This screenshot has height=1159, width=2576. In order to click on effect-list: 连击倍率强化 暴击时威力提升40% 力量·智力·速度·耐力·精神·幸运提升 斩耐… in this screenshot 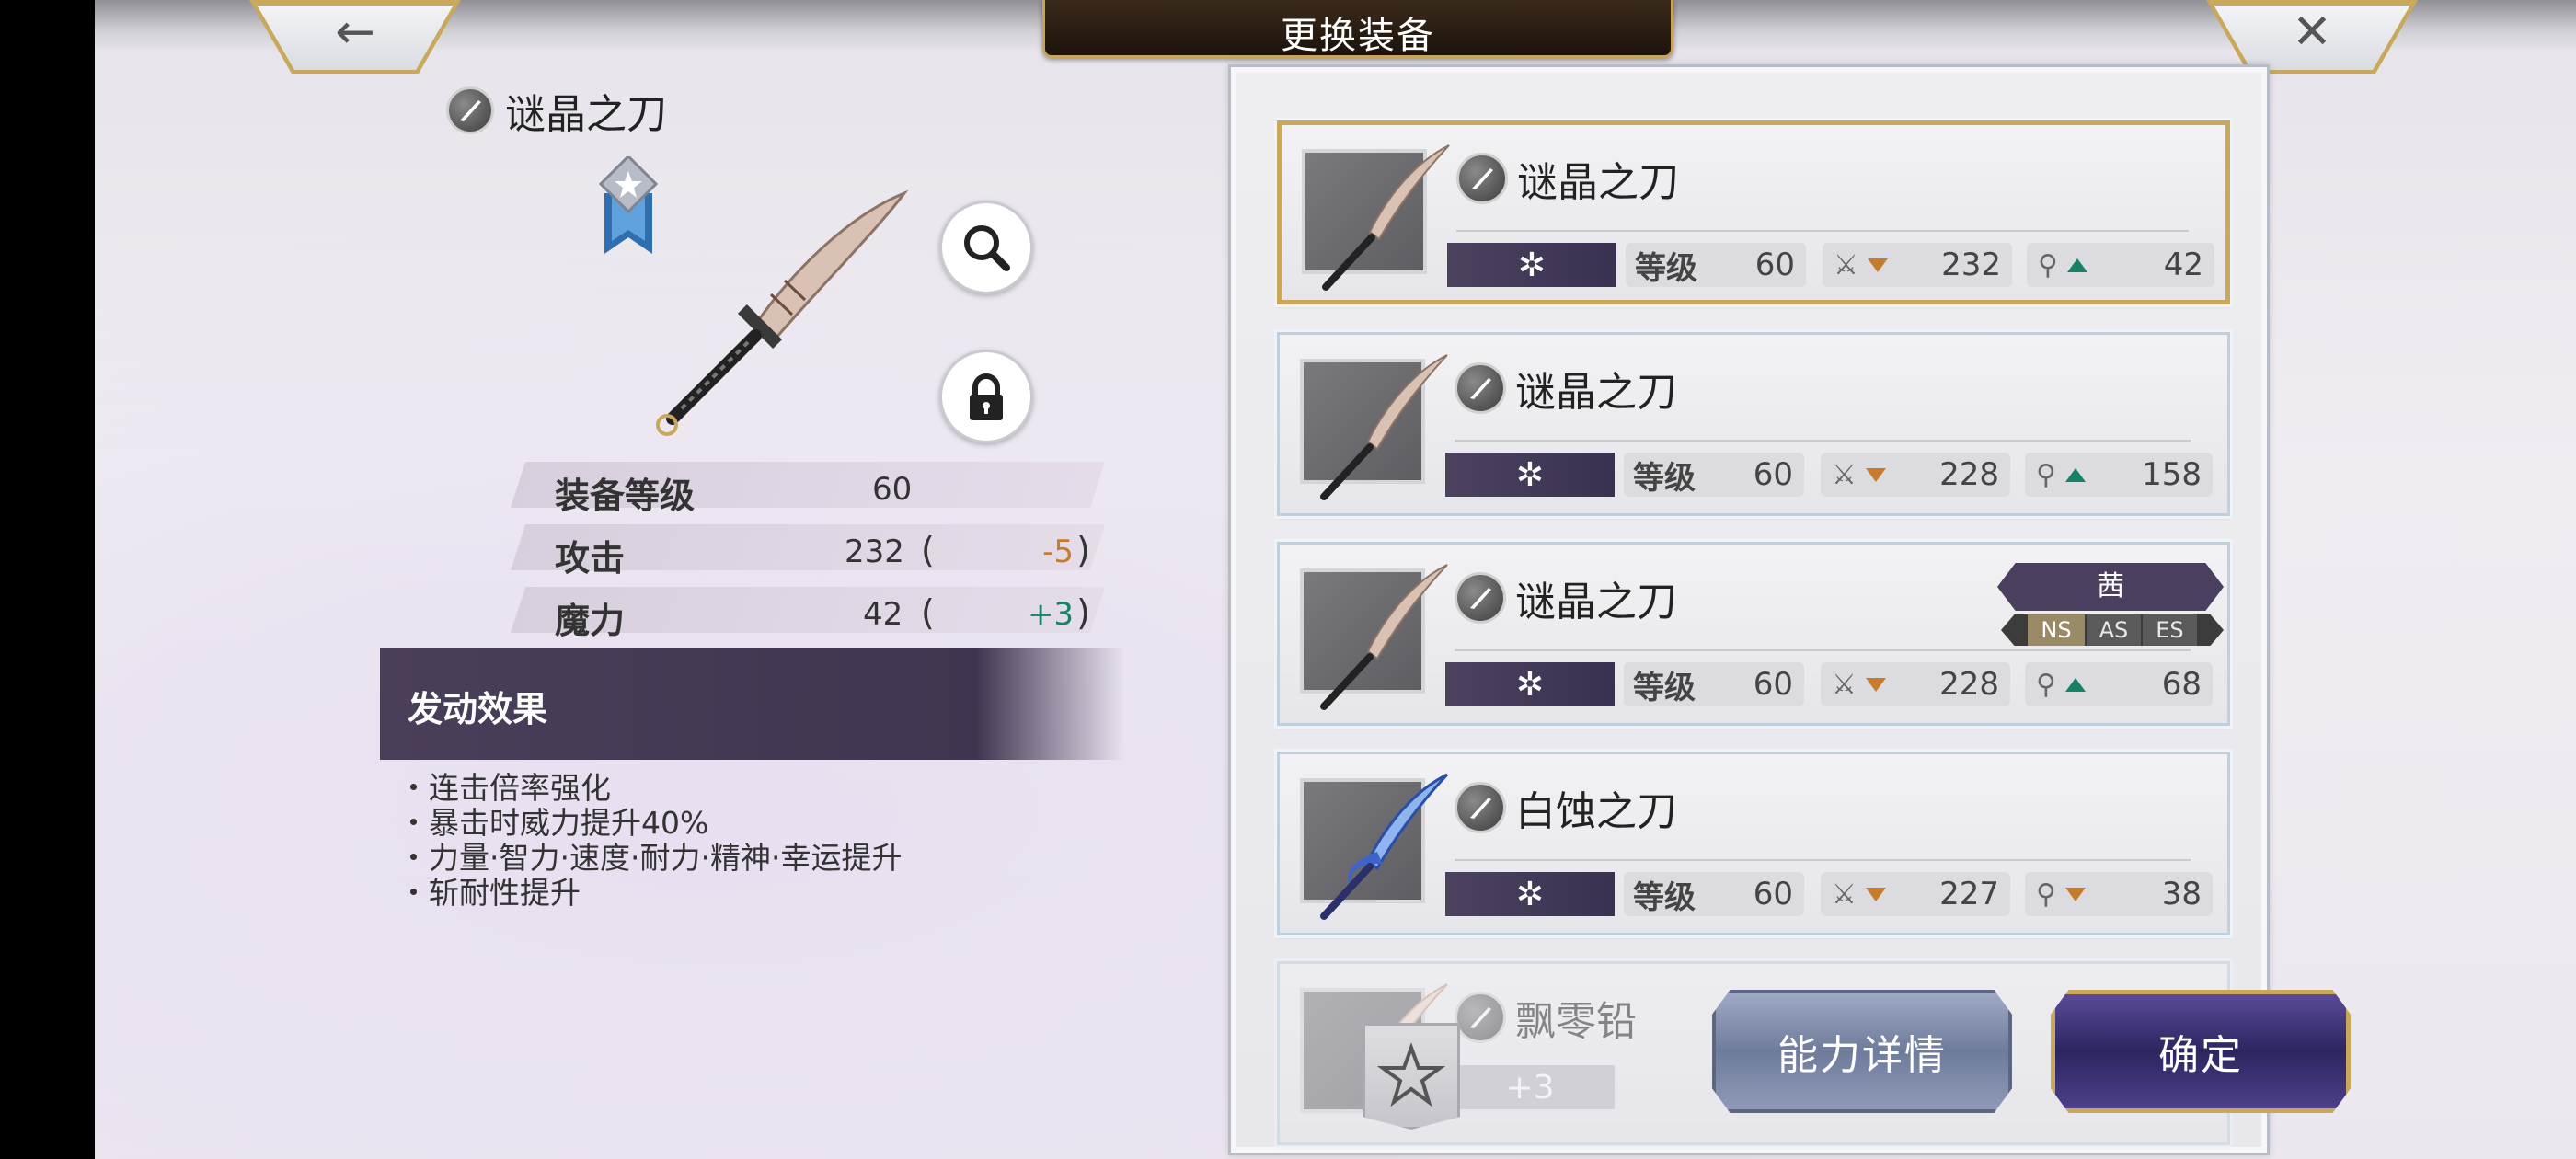, I will do `click(650, 841)`.